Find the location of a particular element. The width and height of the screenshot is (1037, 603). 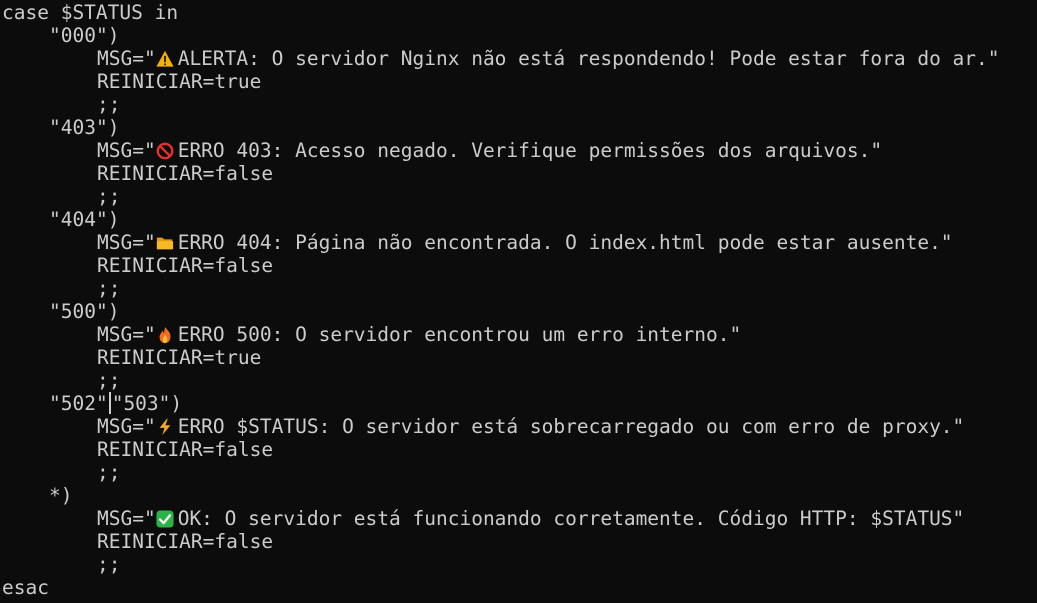

code-line: case $STATUS in is located at coordinates (519, 12).